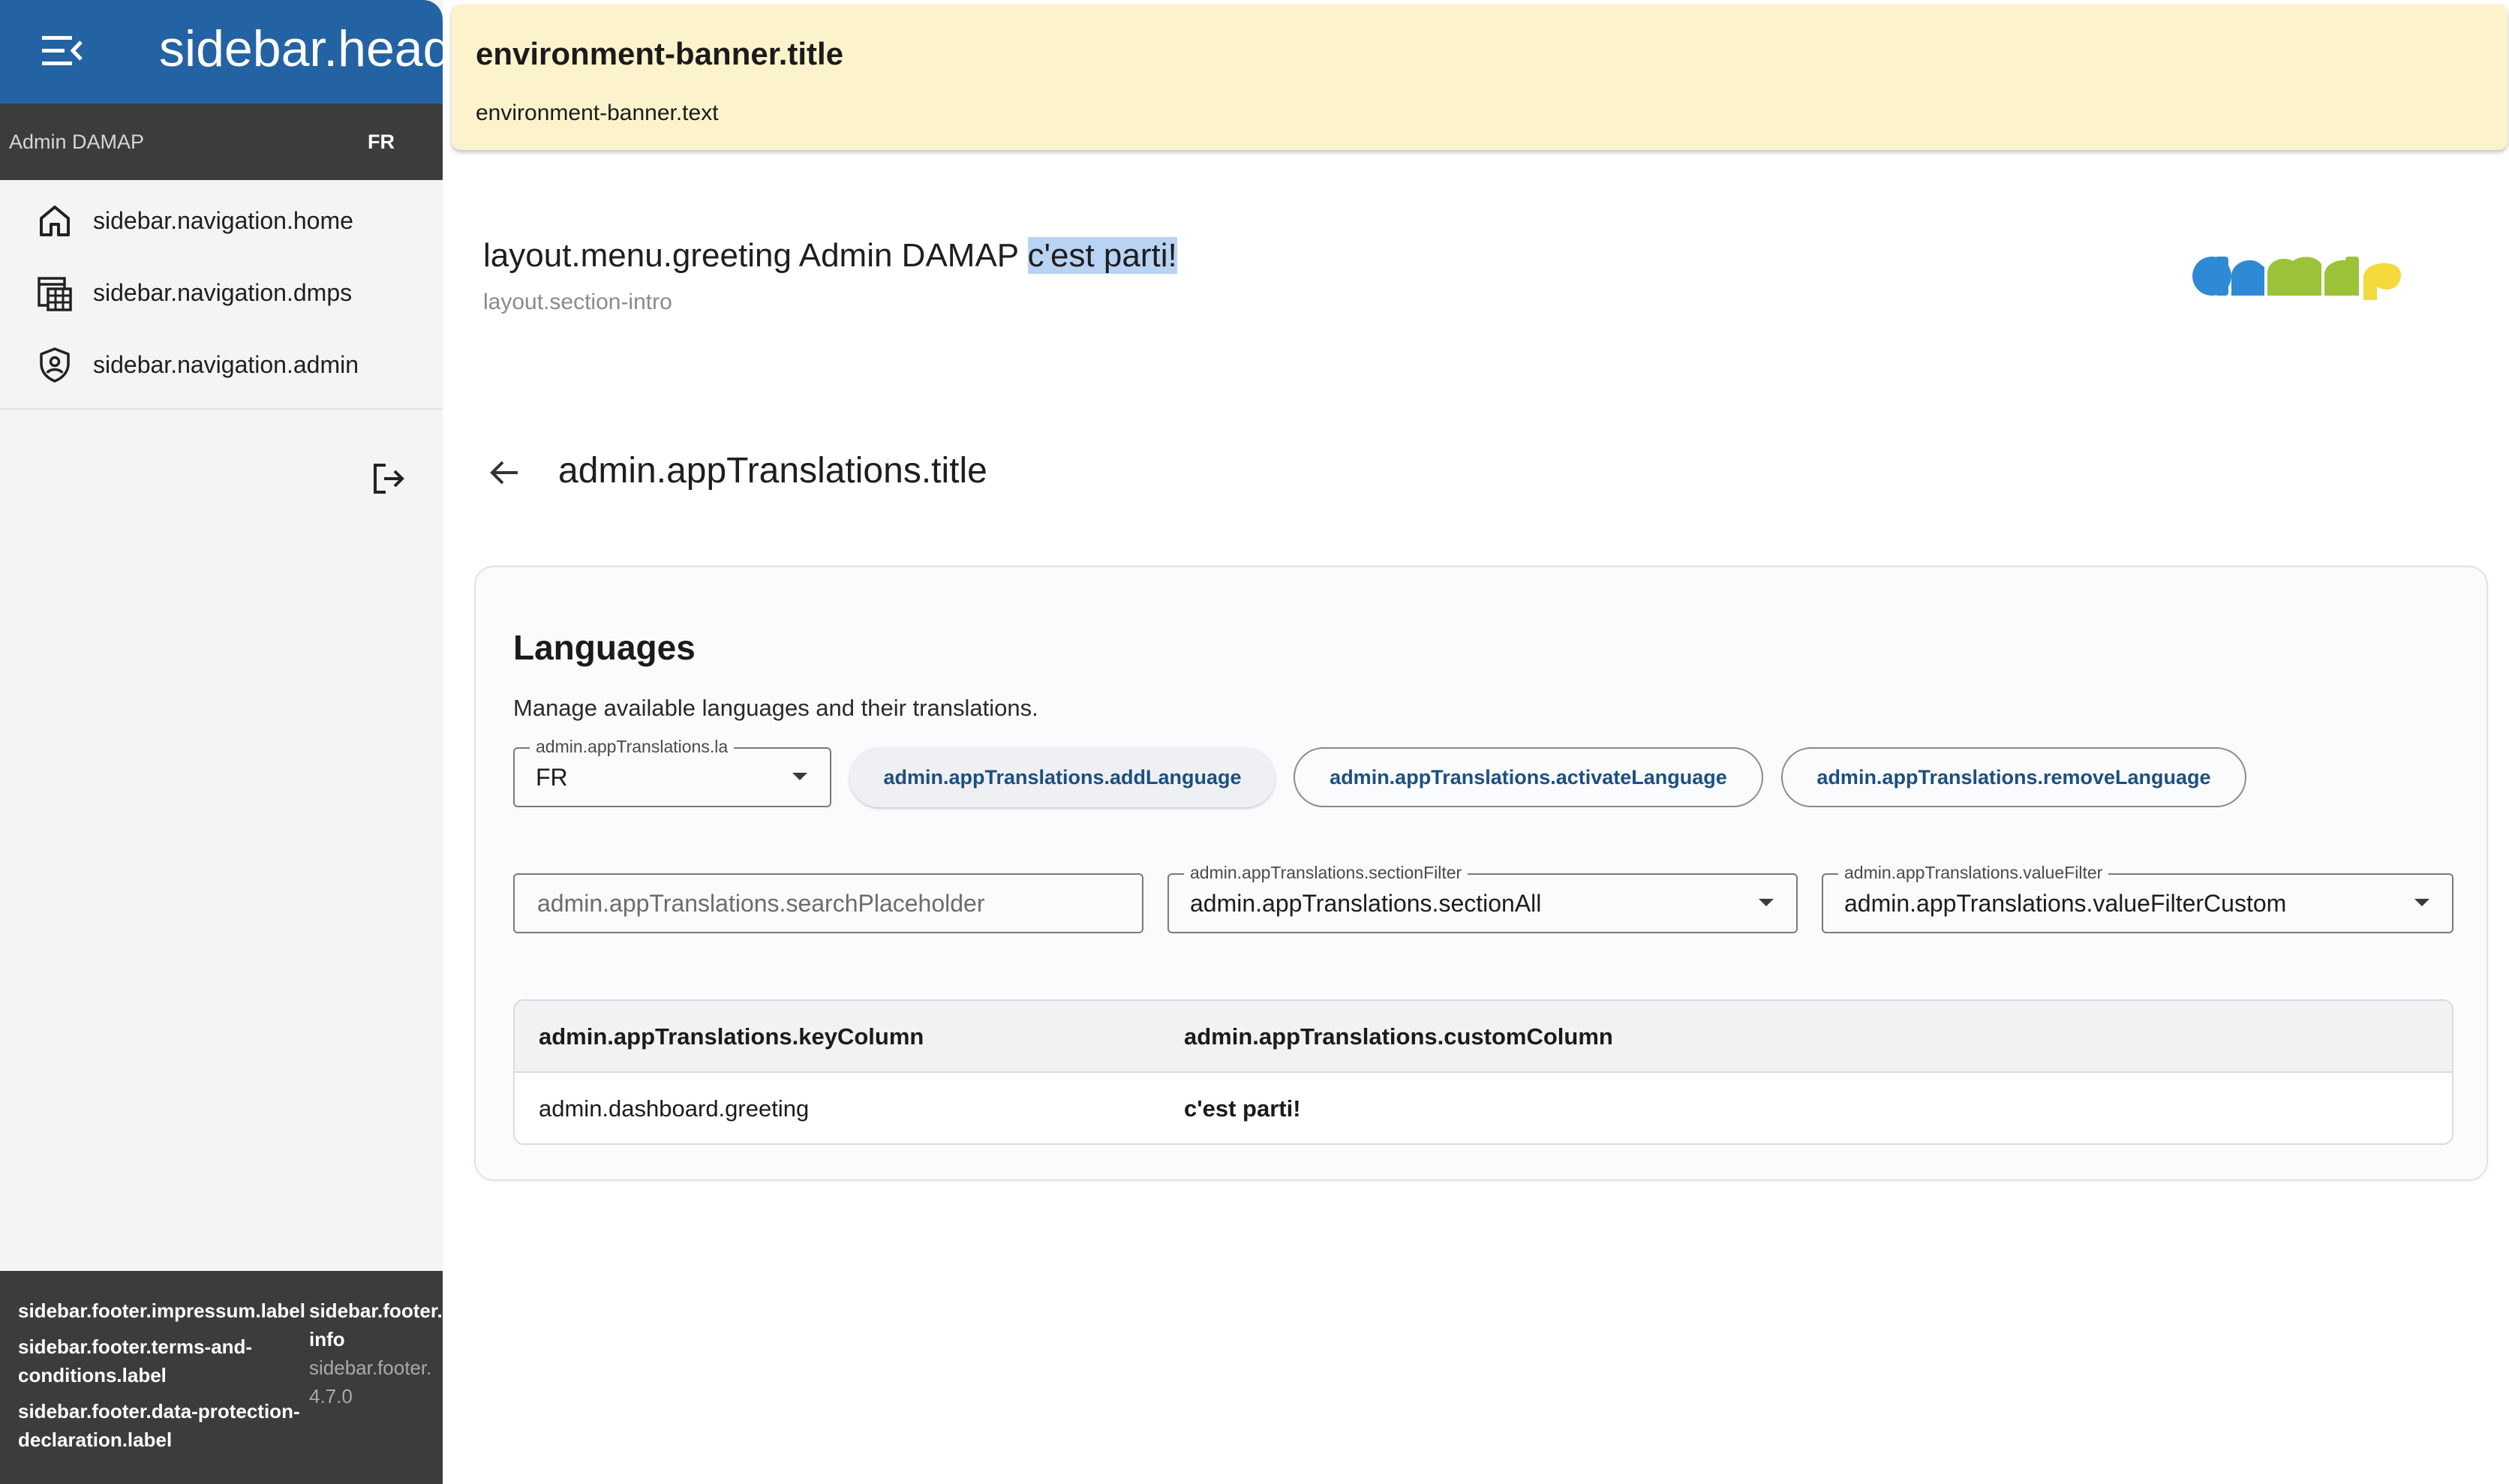 This screenshot has width=2509, height=1484. Describe the element at coordinates (381, 142) in the screenshot. I see `user-language-toggle: FR` at that location.